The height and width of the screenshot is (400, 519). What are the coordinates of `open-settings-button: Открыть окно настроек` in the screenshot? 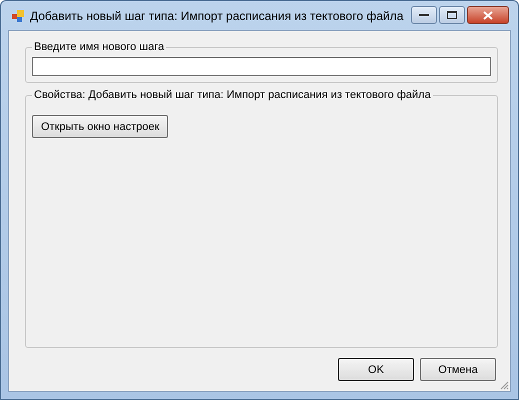 It's located at (100, 126).